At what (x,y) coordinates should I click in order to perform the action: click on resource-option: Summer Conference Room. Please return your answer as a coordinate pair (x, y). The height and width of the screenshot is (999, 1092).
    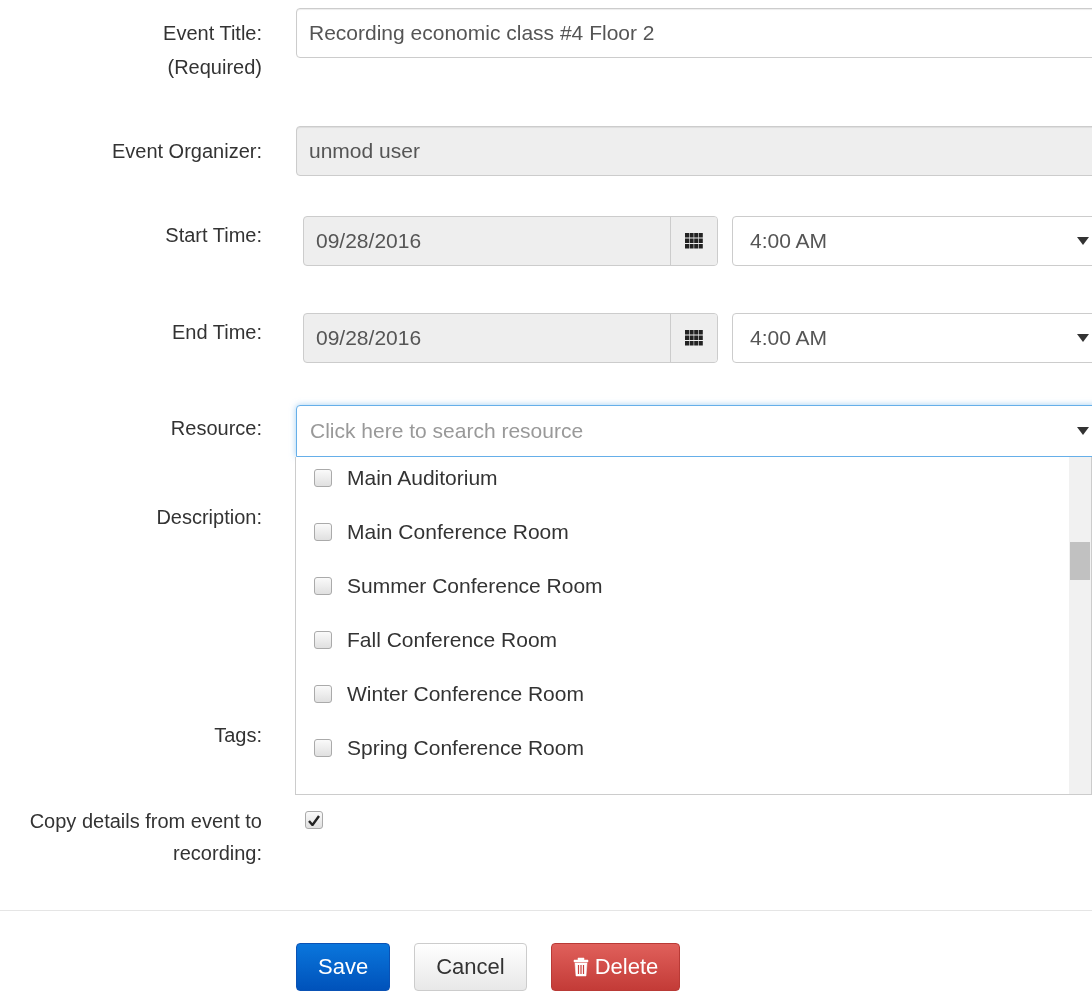
    Looking at the image, I should click on (475, 586).